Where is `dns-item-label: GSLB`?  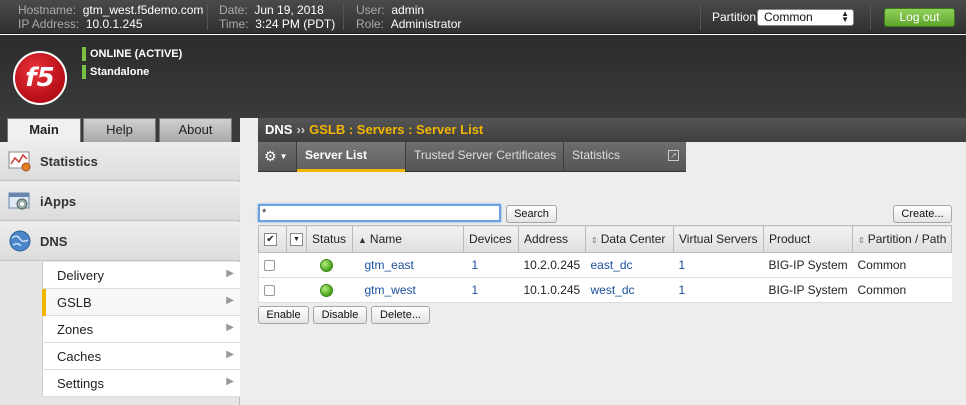 dns-item-label: GSLB is located at coordinates (74, 302).